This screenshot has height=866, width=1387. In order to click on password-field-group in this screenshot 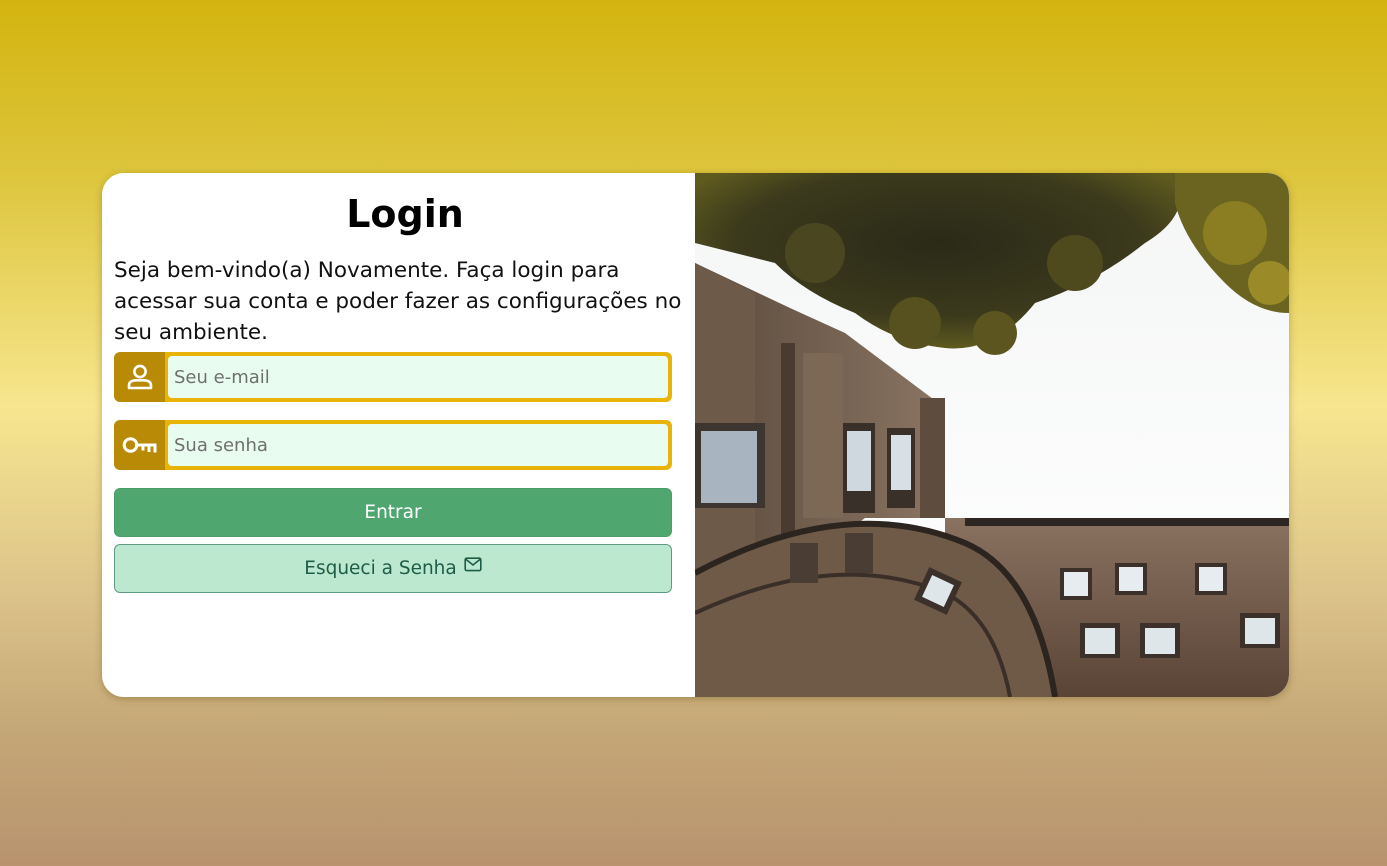, I will do `click(393, 445)`.